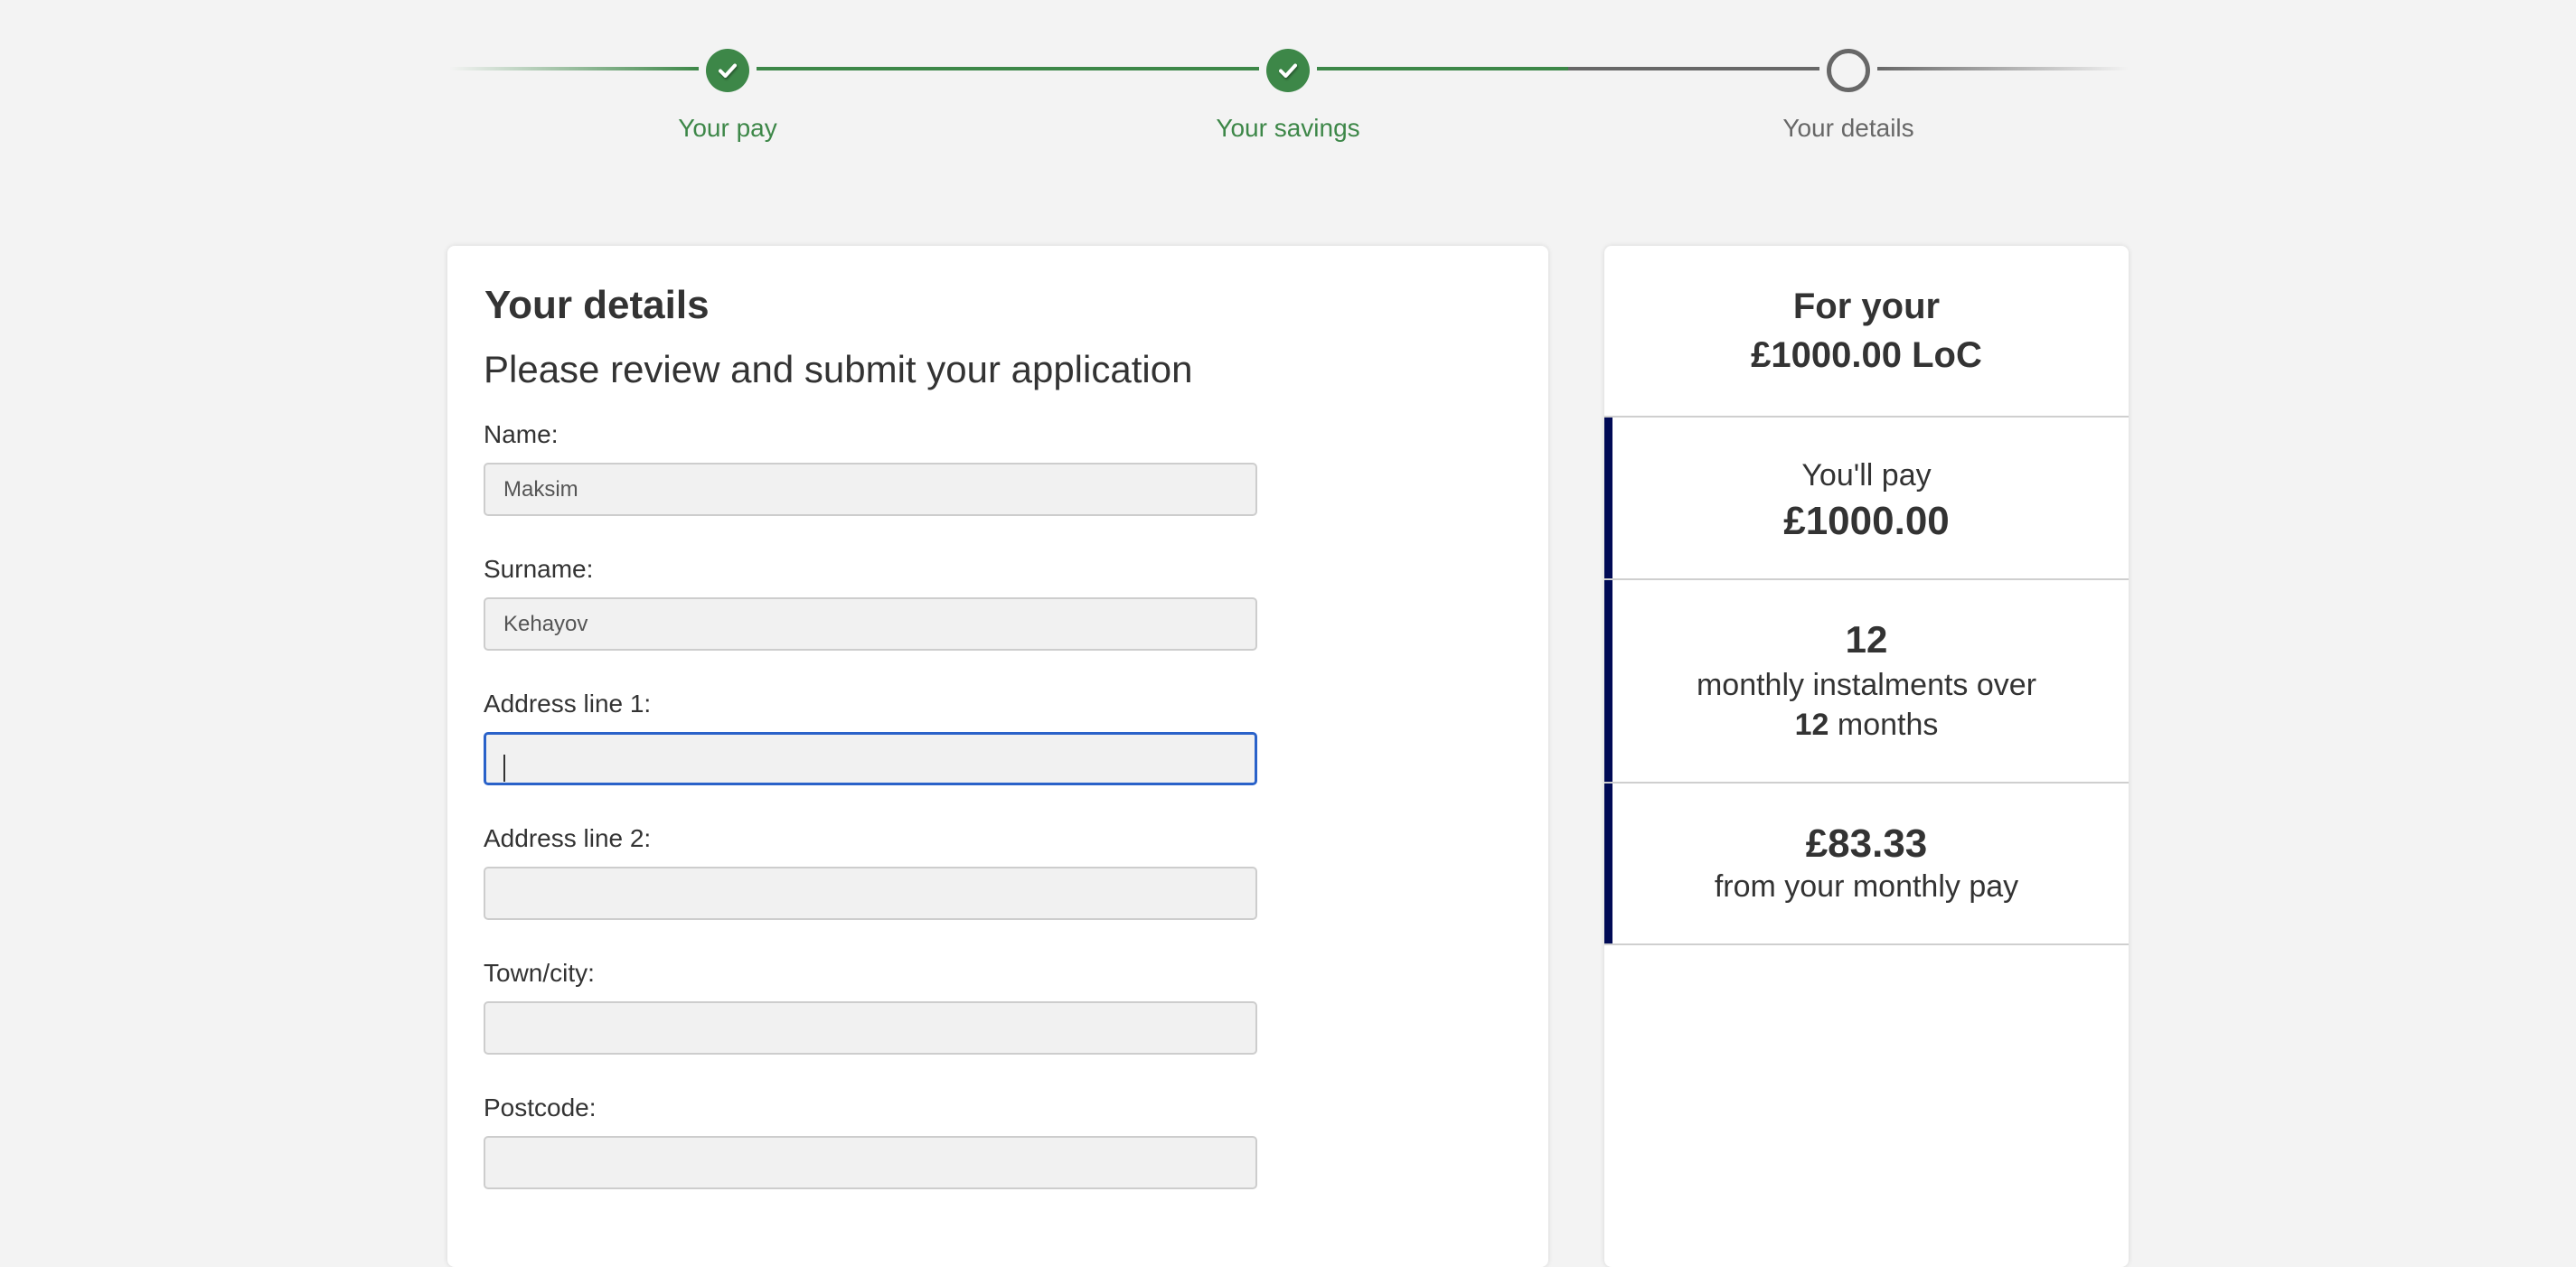 Image resolution: width=2576 pixels, height=1267 pixels. What do you see at coordinates (871, 758) in the screenshot?
I see `address-line-1-input` at bounding box center [871, 758].